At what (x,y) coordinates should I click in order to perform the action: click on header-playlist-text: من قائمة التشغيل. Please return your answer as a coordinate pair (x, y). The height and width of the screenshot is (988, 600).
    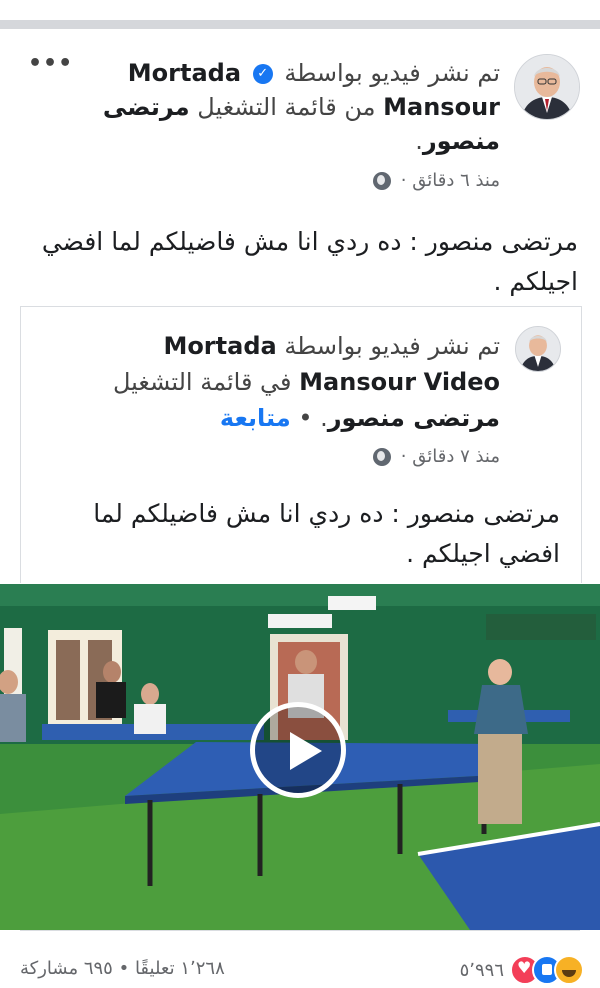
    Looking at the image, I should click on (286, 107).